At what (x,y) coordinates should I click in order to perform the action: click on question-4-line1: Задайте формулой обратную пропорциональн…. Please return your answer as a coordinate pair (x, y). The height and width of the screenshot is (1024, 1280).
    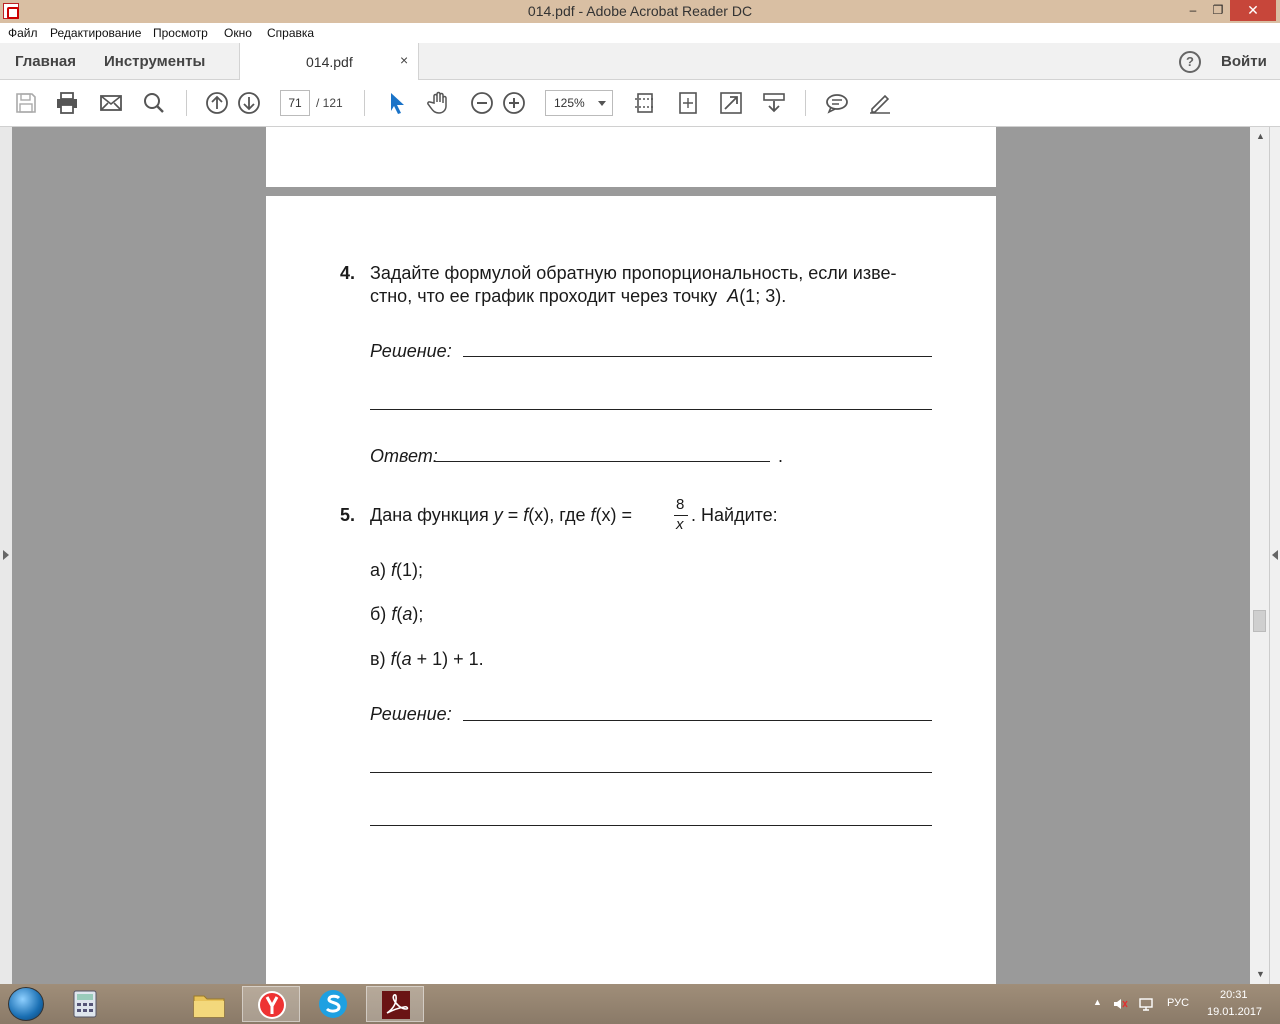
    Looking at the image, I should click on (633, 273).